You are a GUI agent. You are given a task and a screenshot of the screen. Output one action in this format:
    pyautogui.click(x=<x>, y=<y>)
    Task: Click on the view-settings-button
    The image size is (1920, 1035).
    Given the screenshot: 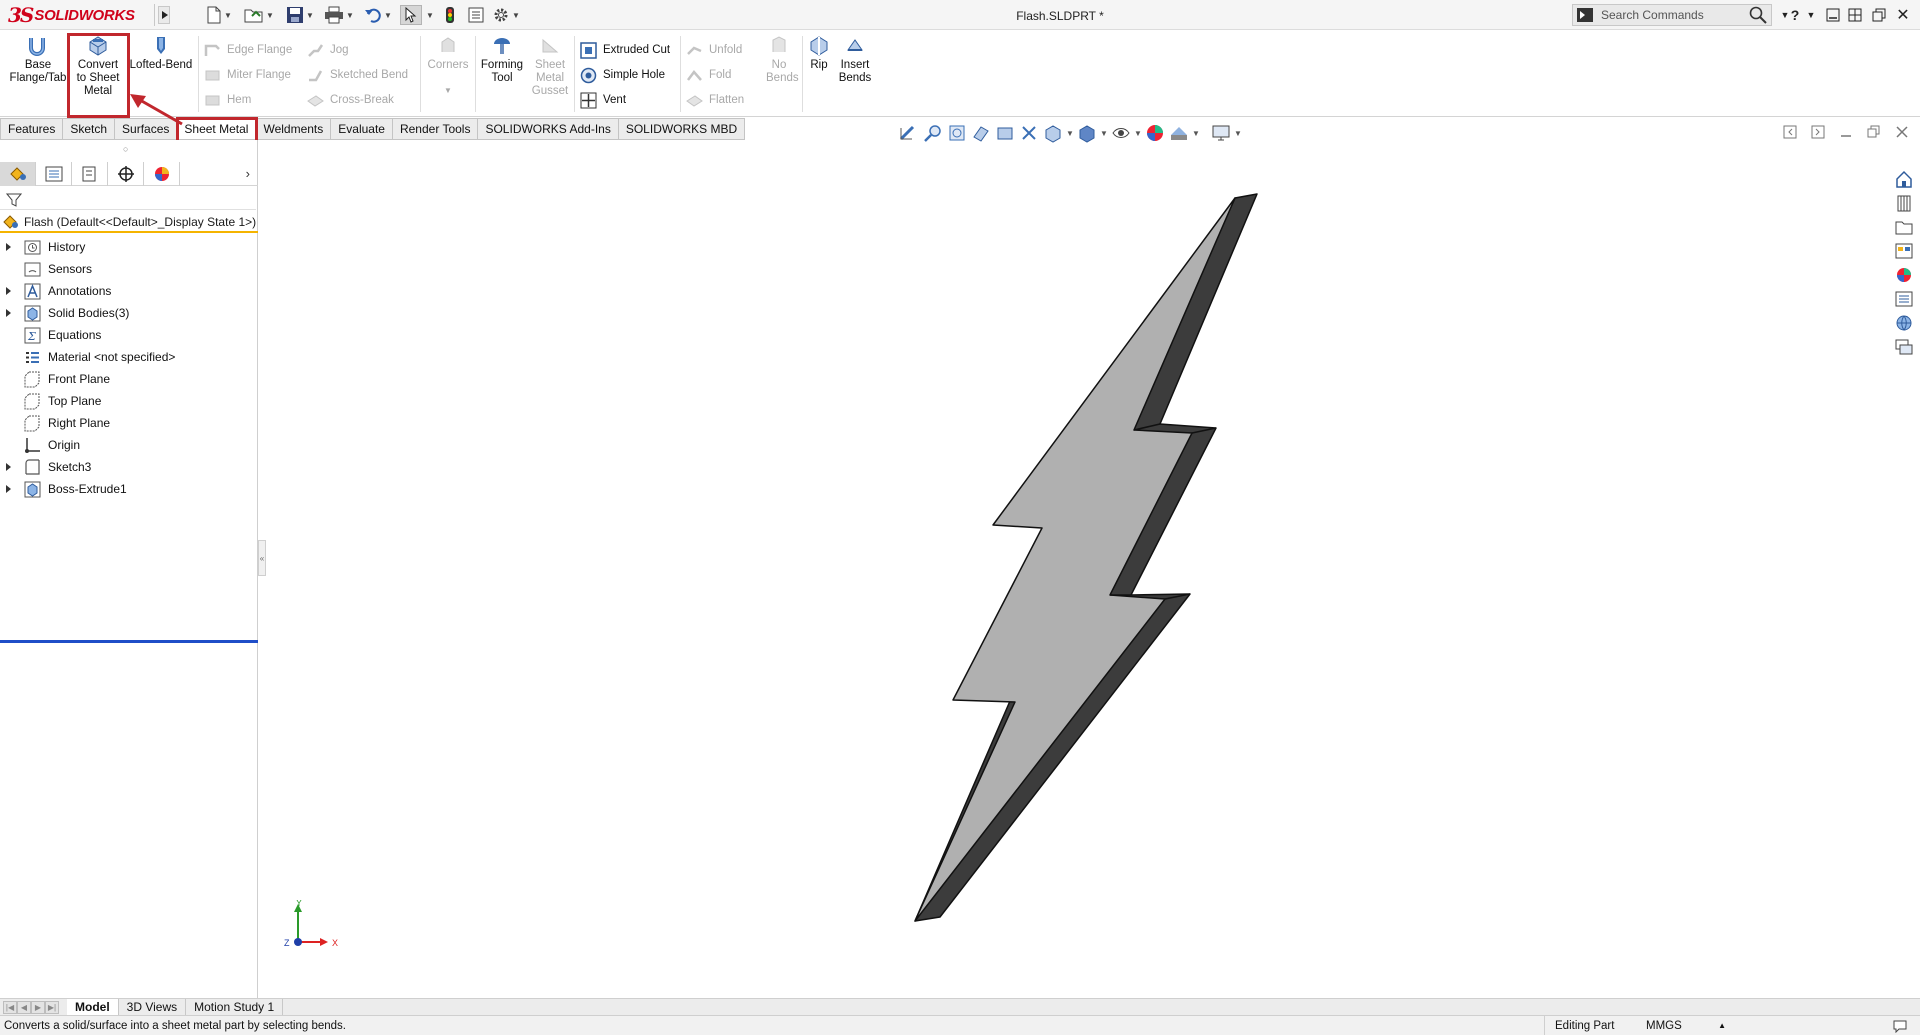 What is the action you would take?
    pyautogui.click(x=1221, y=133)
    